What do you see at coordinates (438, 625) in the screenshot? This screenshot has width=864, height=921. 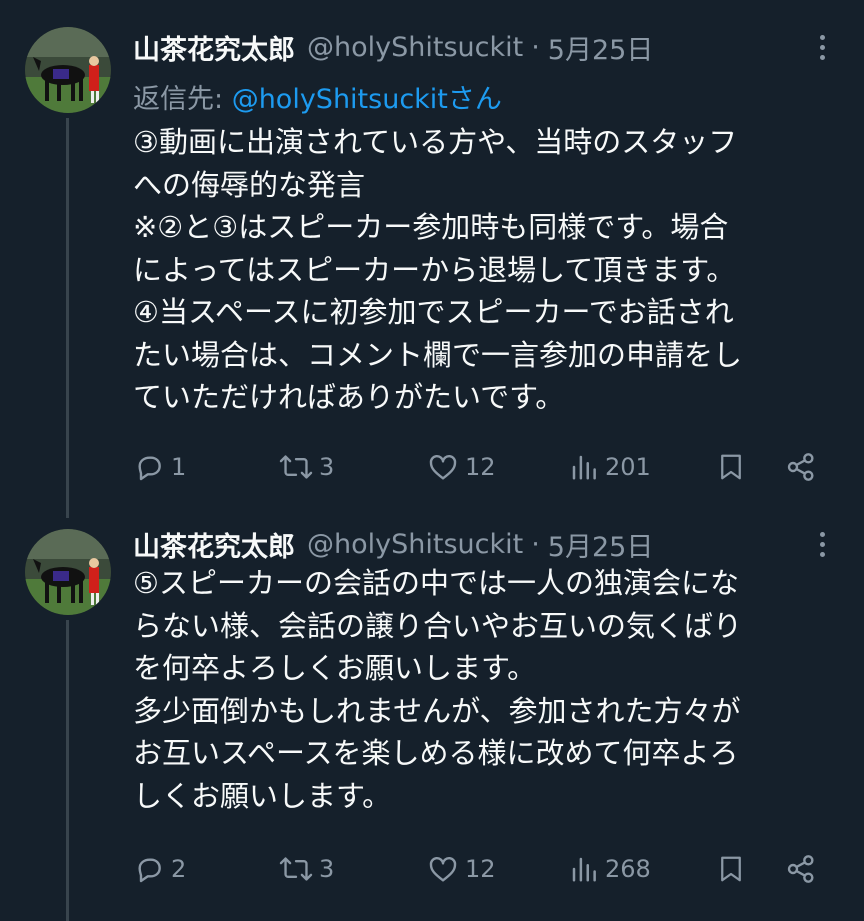 I see `tweet-text-line: らない様、会話の譲り合いやお互いの気くばり` at bounding box center [438, 625].